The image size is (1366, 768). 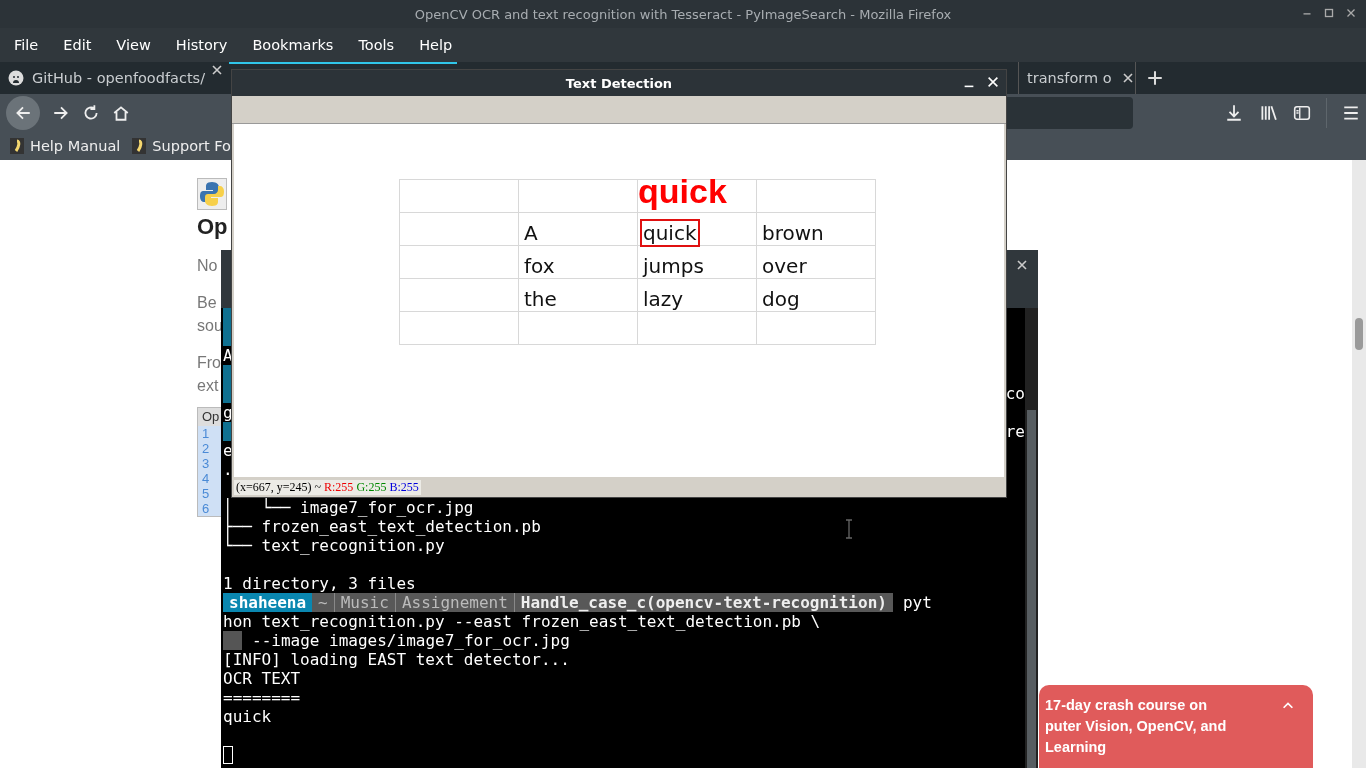 What do you see at coordinates (784, 266) in the screenshot?
I see `table-cell-text: over` at bounding box center [784, 266].